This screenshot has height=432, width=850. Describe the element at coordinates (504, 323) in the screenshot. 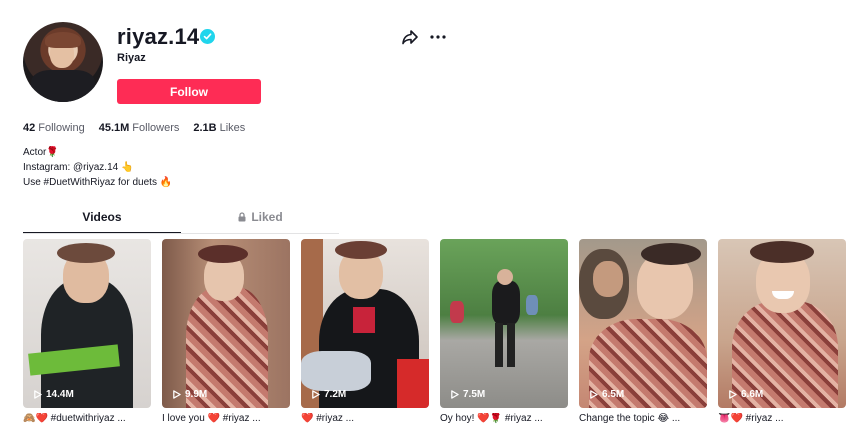

I see `video-thumbnail: 7.5M` at that location.